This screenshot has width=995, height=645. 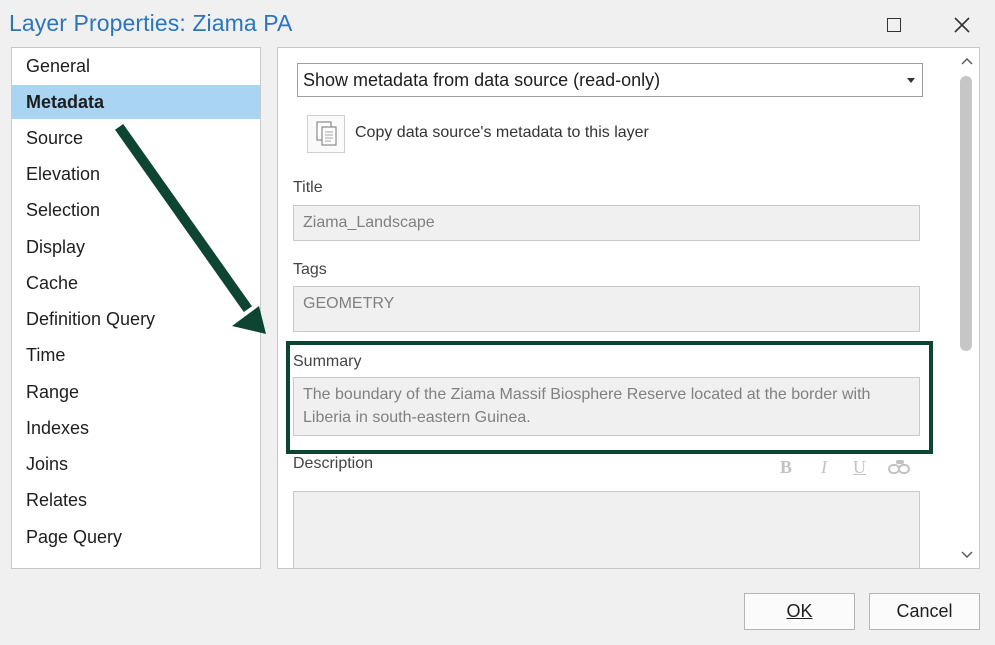 I want to click on ok-button: OK, so click(x=799, y=611).